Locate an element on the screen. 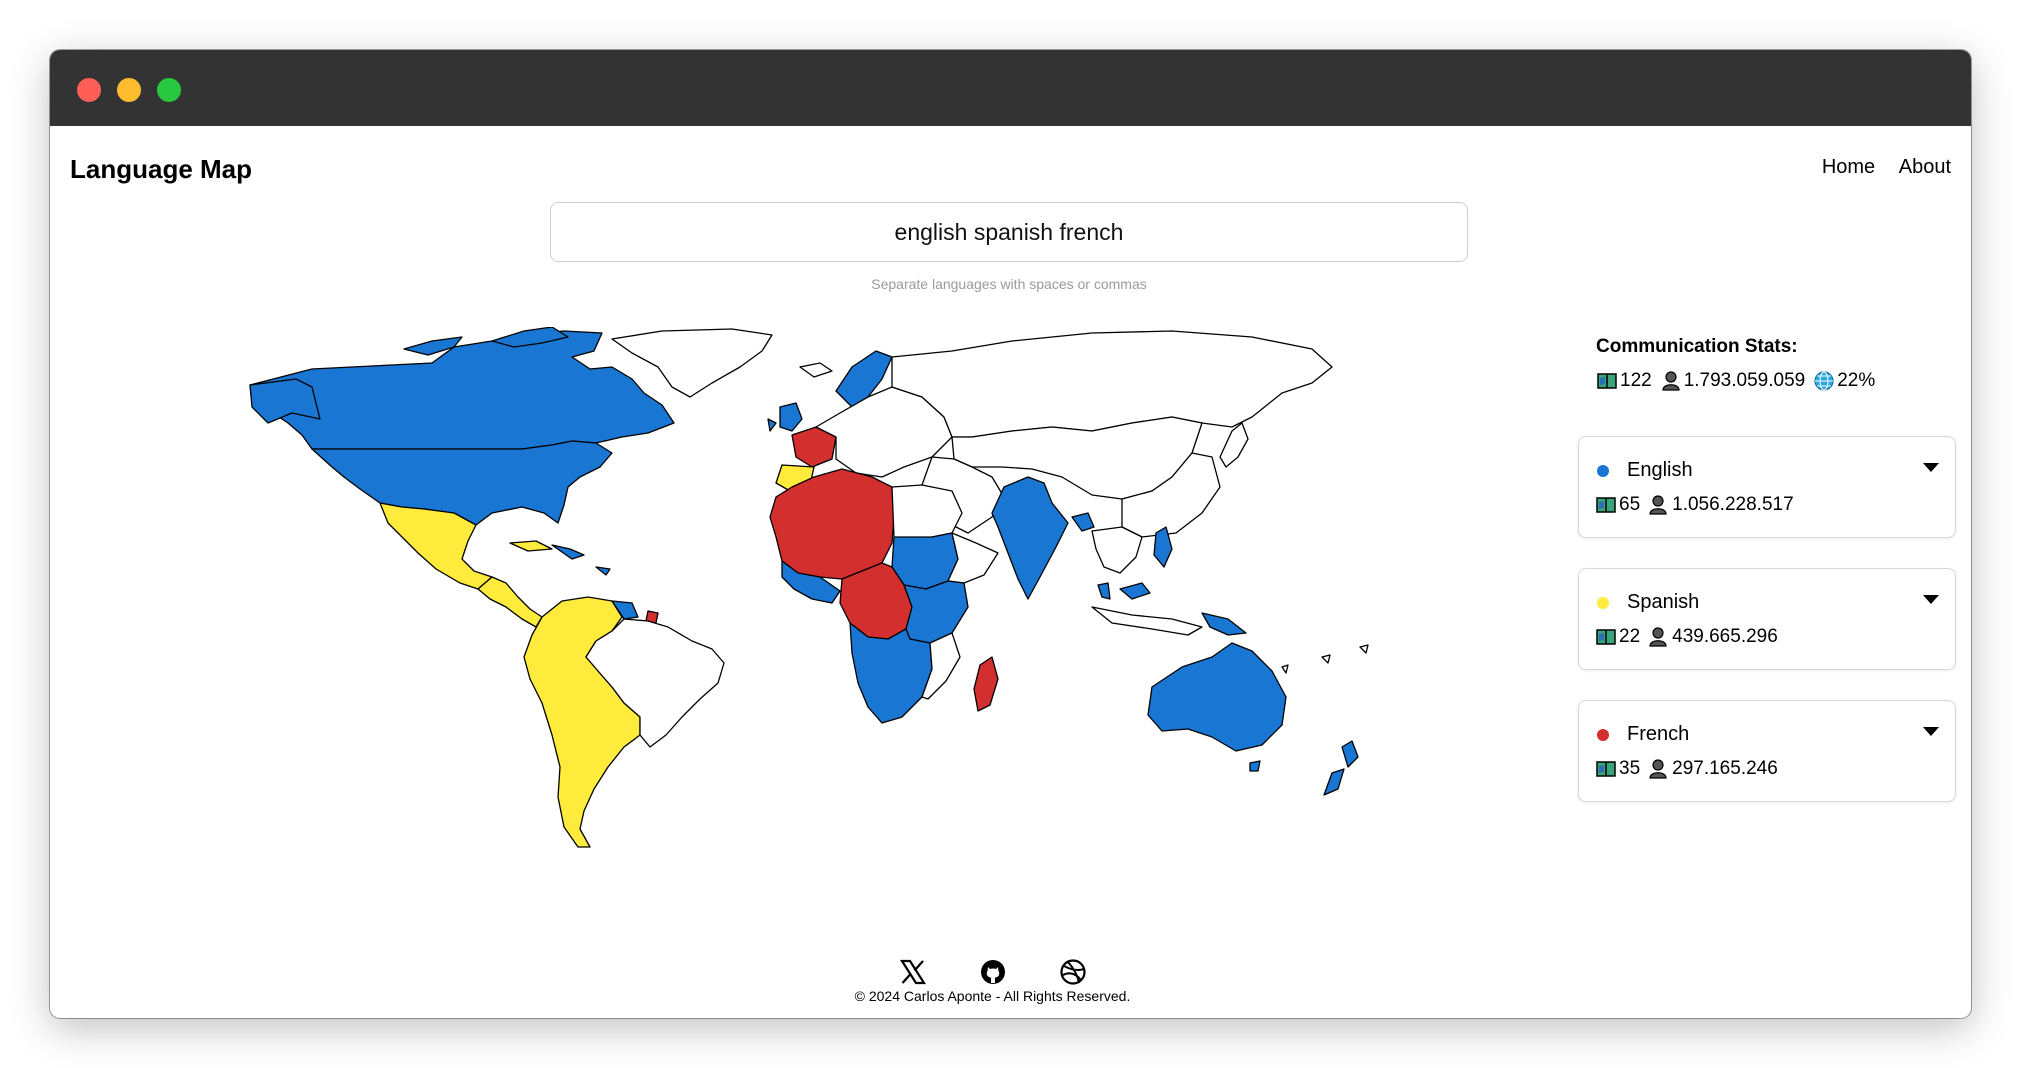 The width and height of the screenshot is (2021, 1068). stats-speakers: 1.793.059.059 is located at coordinates (1744, 380).